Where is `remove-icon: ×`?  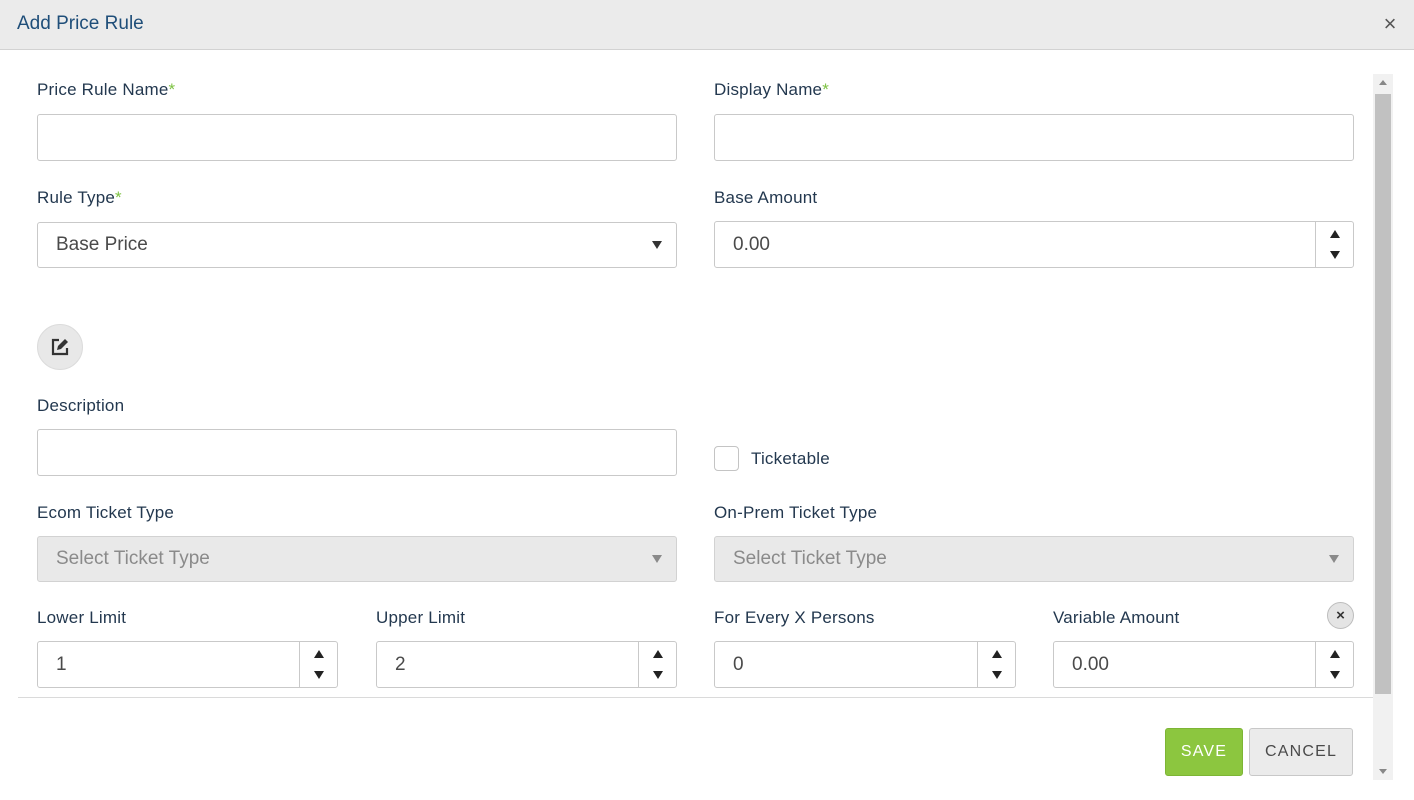 remove-icon: × is located at coordinates (1340, 615).